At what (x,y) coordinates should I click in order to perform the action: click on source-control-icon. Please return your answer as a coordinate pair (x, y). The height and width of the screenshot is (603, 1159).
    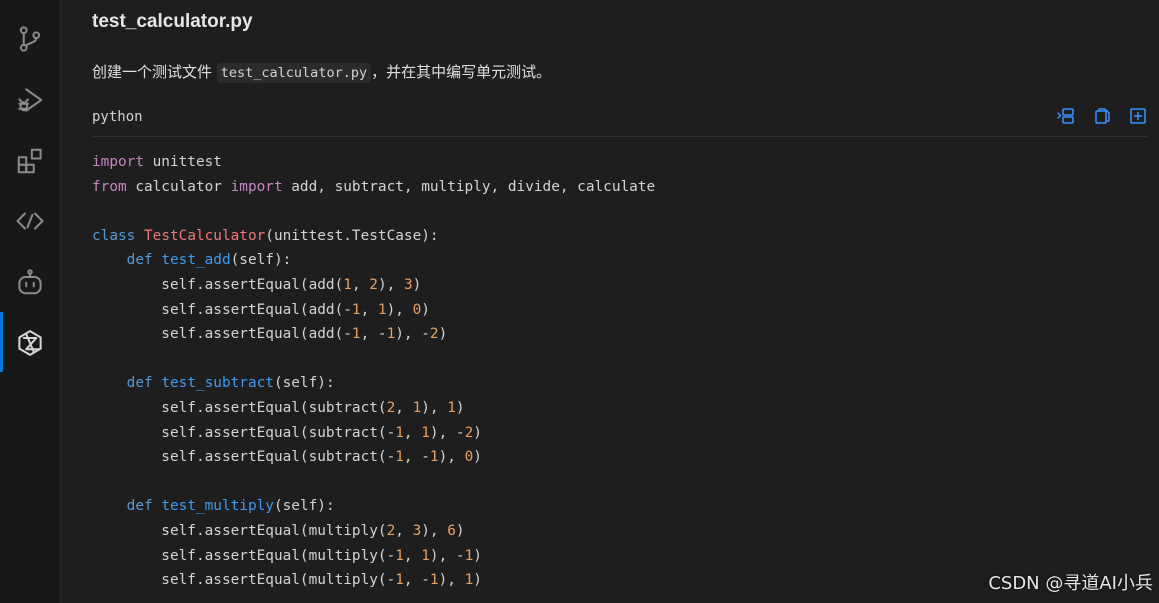
    Looking at the image, I should click on (30, 39).